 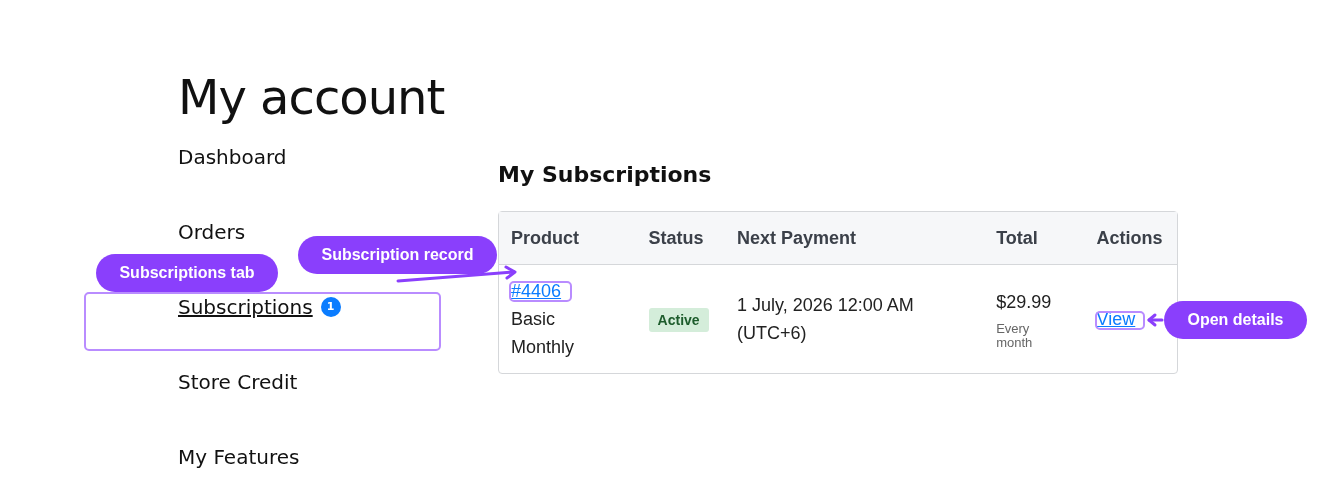 What do you see at coordinates (312, 97) in the screenshot?
I see `page-title: My account` at bounding box center [312, 97].